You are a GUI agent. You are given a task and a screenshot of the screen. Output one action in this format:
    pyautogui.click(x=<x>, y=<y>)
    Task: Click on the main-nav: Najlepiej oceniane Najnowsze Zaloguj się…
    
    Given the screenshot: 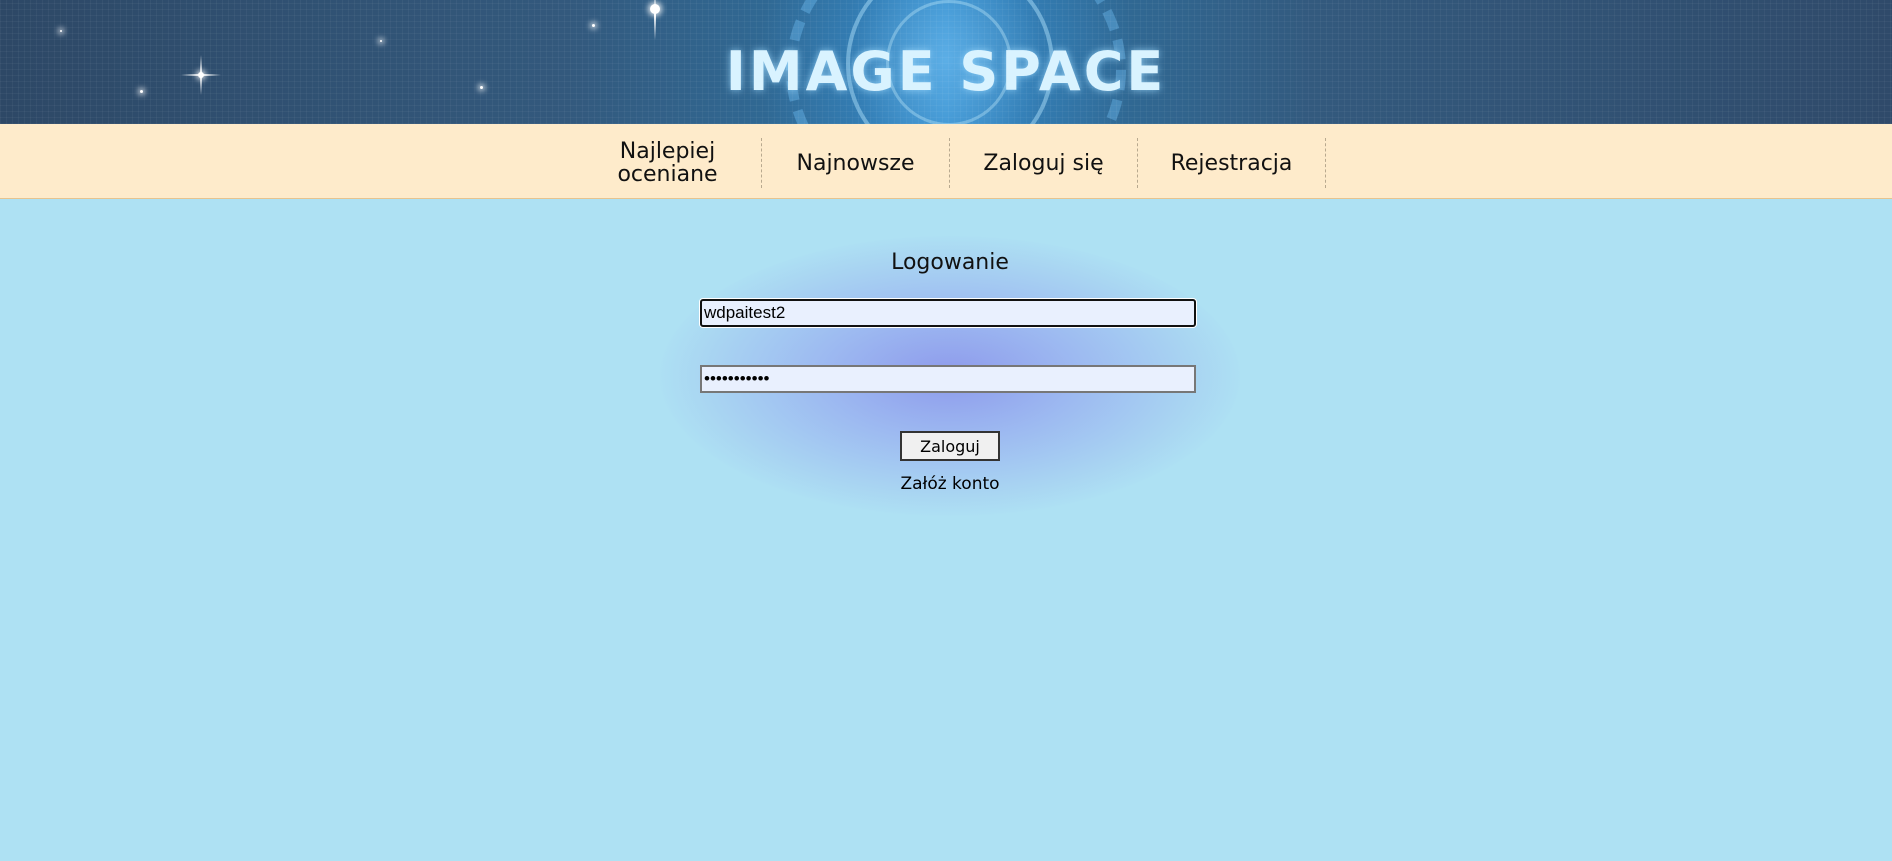 What is the action you would take?
    pyautogui.click(x=946, y=161)
    